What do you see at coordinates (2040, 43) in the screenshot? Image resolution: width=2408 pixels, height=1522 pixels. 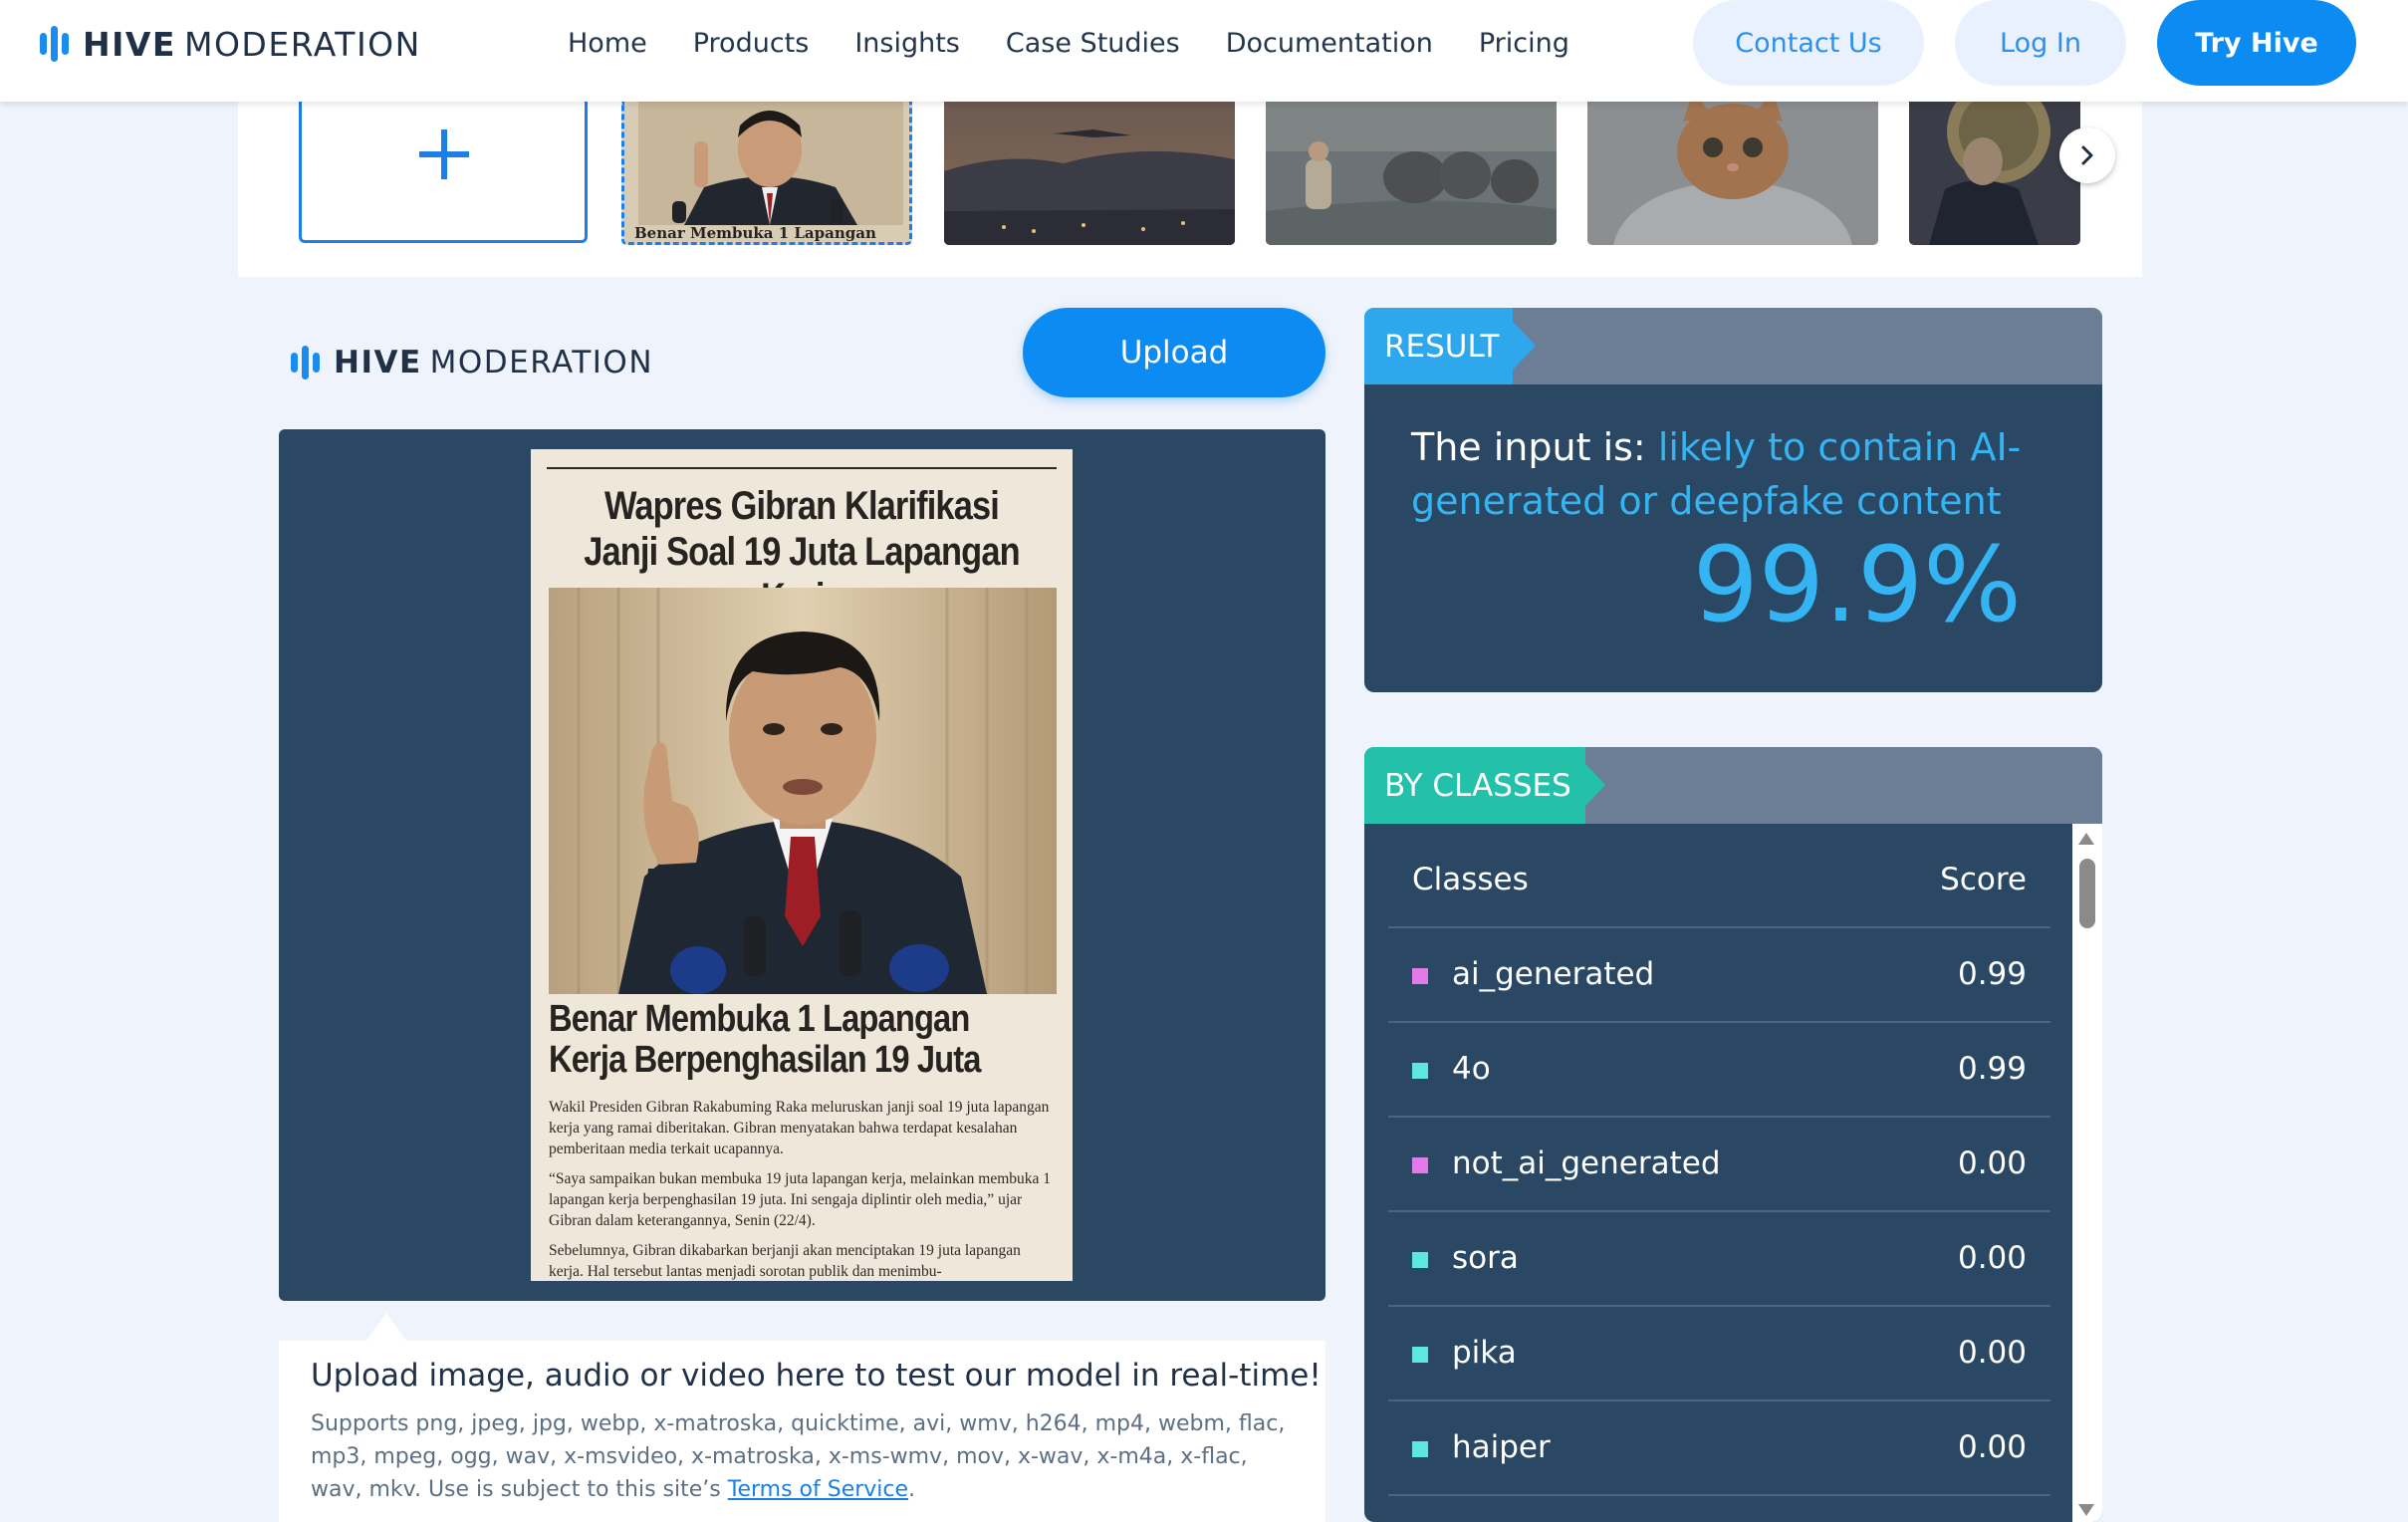 I see `log-in-button: Log In` at bounding box center [2040, 43].